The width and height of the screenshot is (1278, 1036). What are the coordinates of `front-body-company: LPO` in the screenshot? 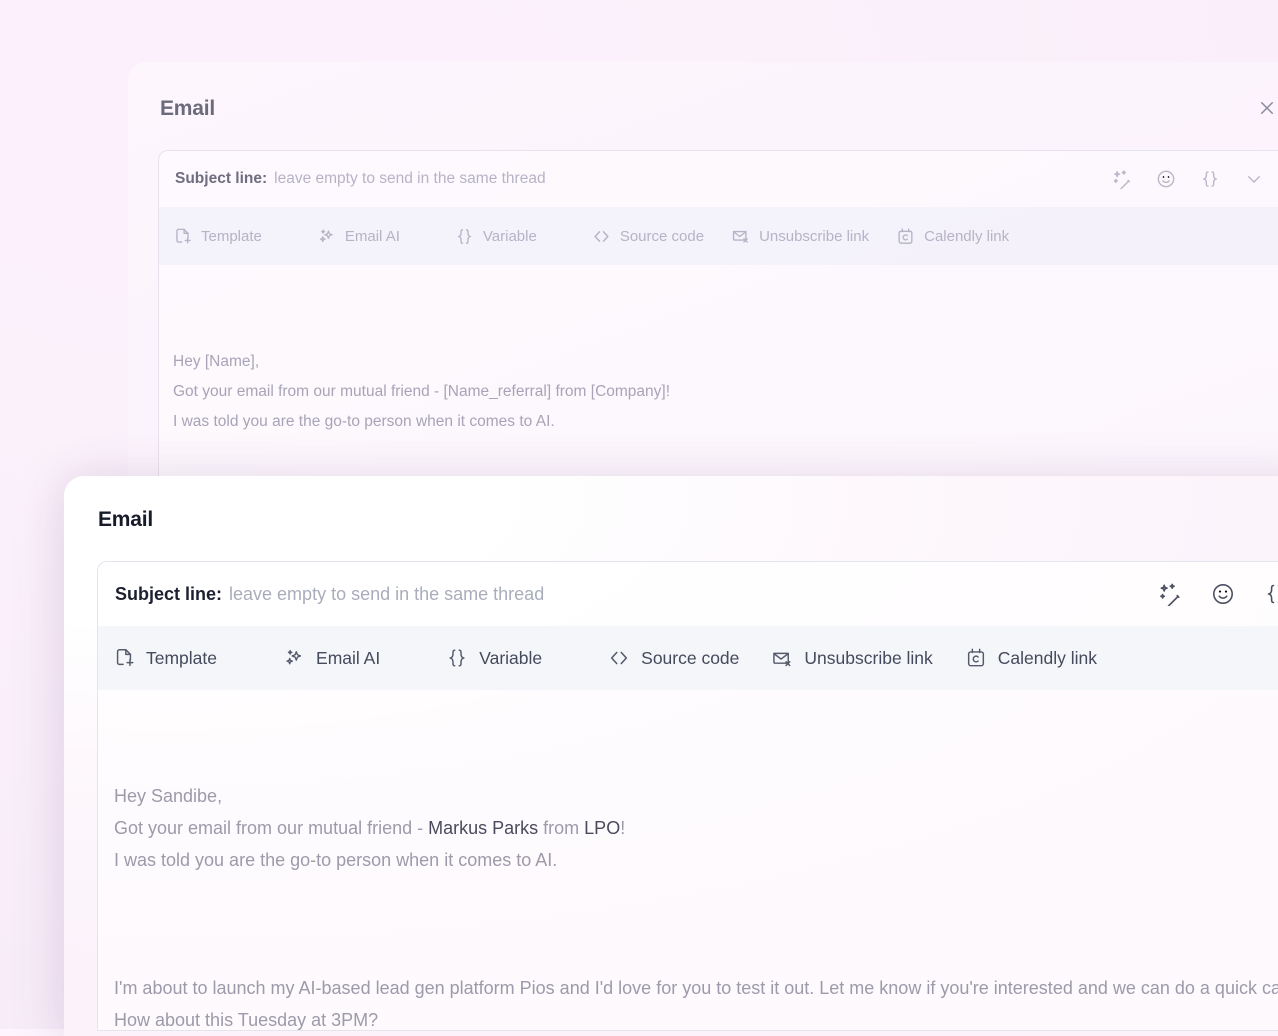 It's located at (602, 828).